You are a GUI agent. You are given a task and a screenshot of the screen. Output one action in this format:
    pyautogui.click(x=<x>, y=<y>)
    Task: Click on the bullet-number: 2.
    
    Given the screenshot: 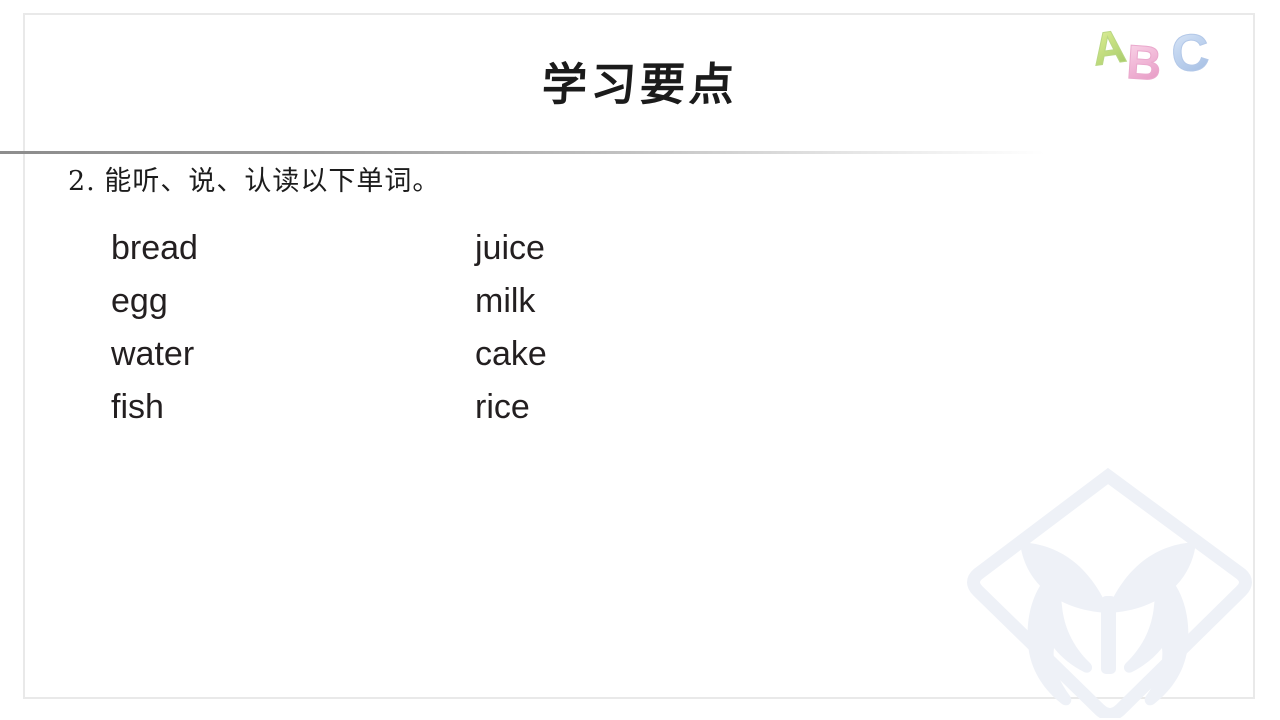 What is the action you would take?
    pyautogui.click(x=82, y=181)
    